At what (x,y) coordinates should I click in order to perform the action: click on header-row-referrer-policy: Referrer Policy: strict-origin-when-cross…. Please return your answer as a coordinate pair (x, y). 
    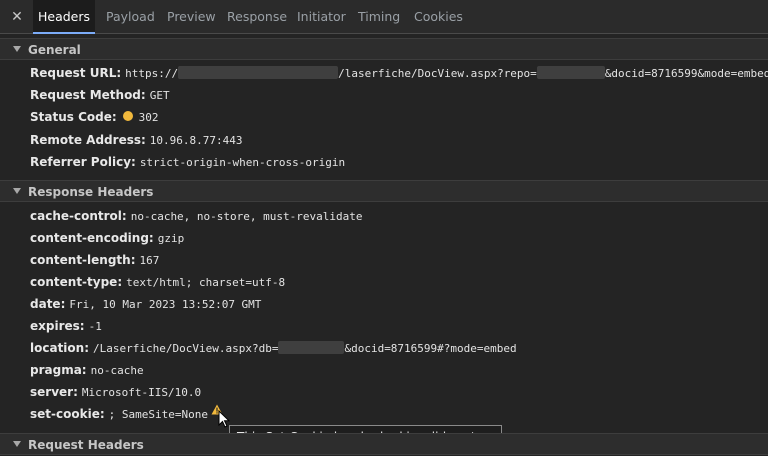
    Looking at the image, I should click on (187, 162).